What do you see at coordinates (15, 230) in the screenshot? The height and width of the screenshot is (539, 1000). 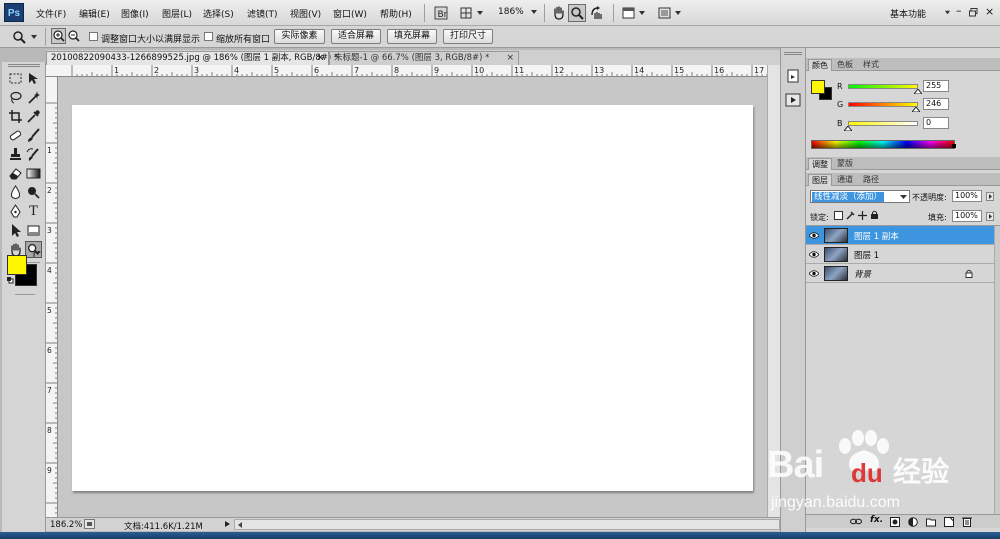 I see `path-selection-tool-icon` at bounding box center [15, 230].